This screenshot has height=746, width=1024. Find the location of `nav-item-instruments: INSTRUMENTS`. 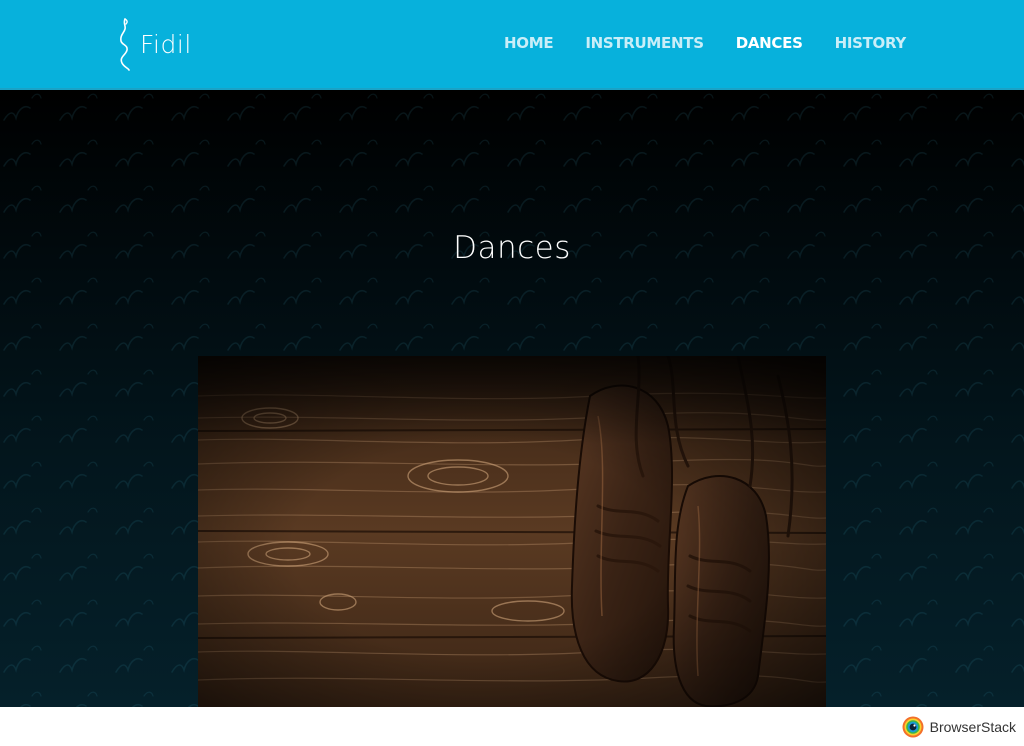

nav-item-instruments: INSTRUMENTS is located at coordinates (644, 43).